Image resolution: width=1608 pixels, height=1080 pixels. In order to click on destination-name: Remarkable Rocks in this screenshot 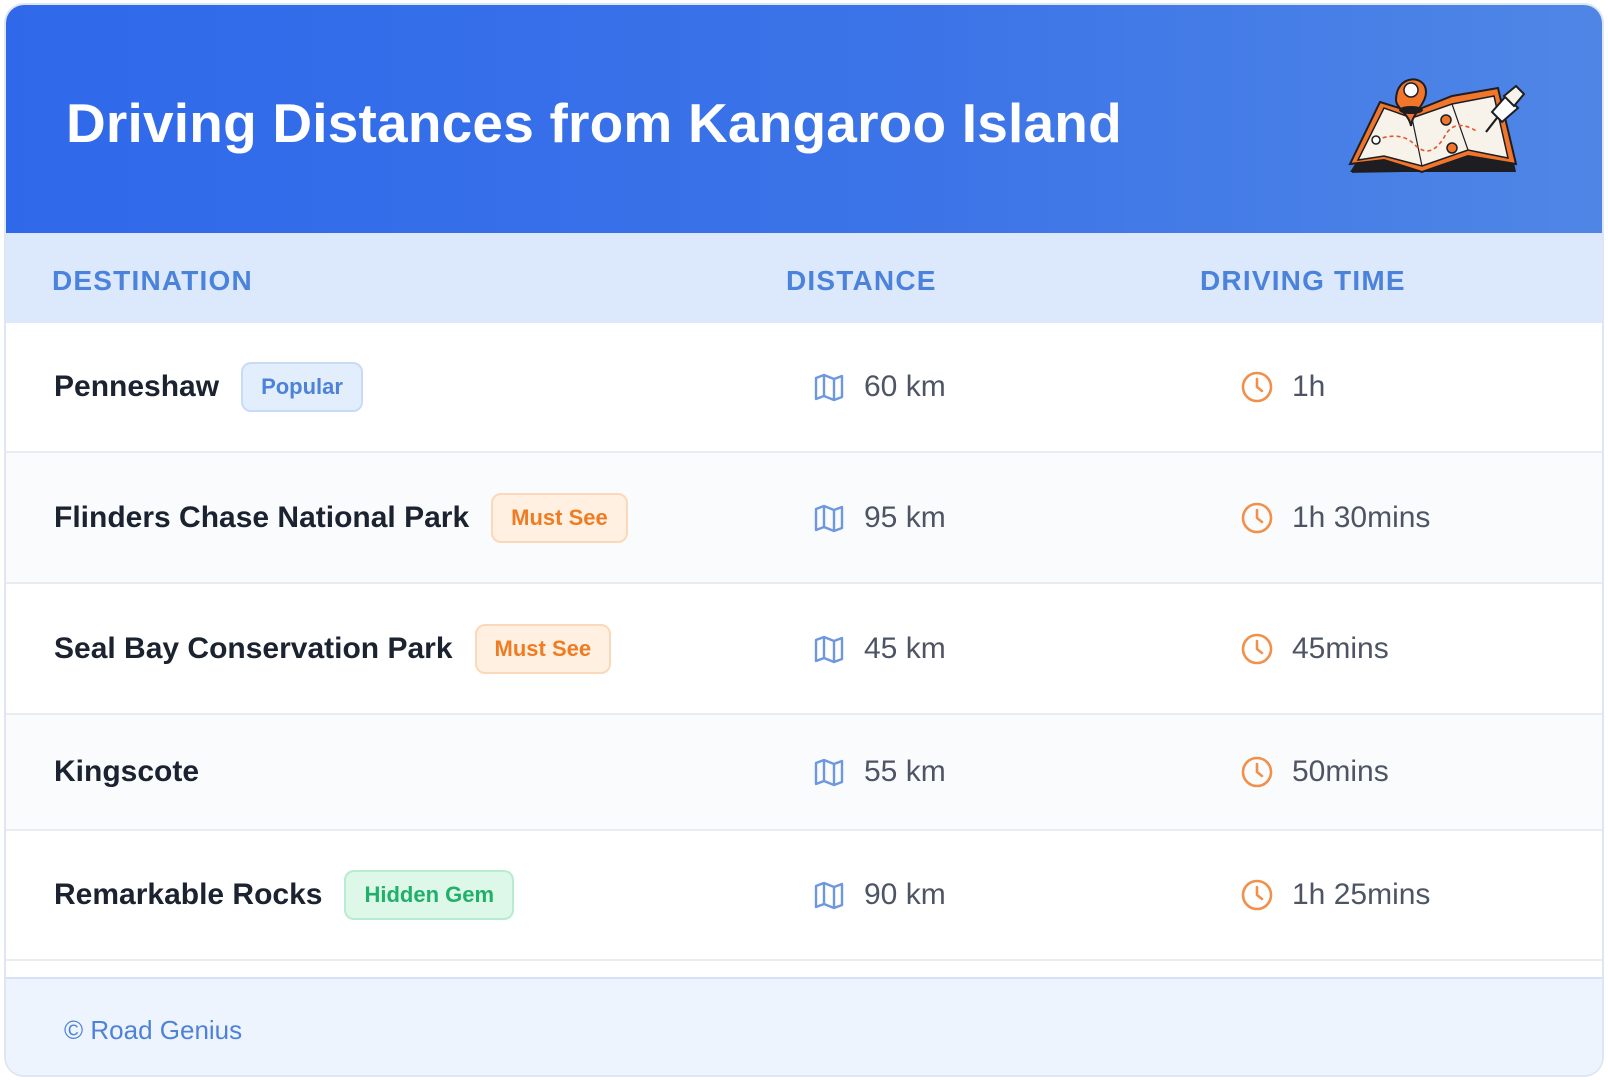, I will do `click(188, 894)`.